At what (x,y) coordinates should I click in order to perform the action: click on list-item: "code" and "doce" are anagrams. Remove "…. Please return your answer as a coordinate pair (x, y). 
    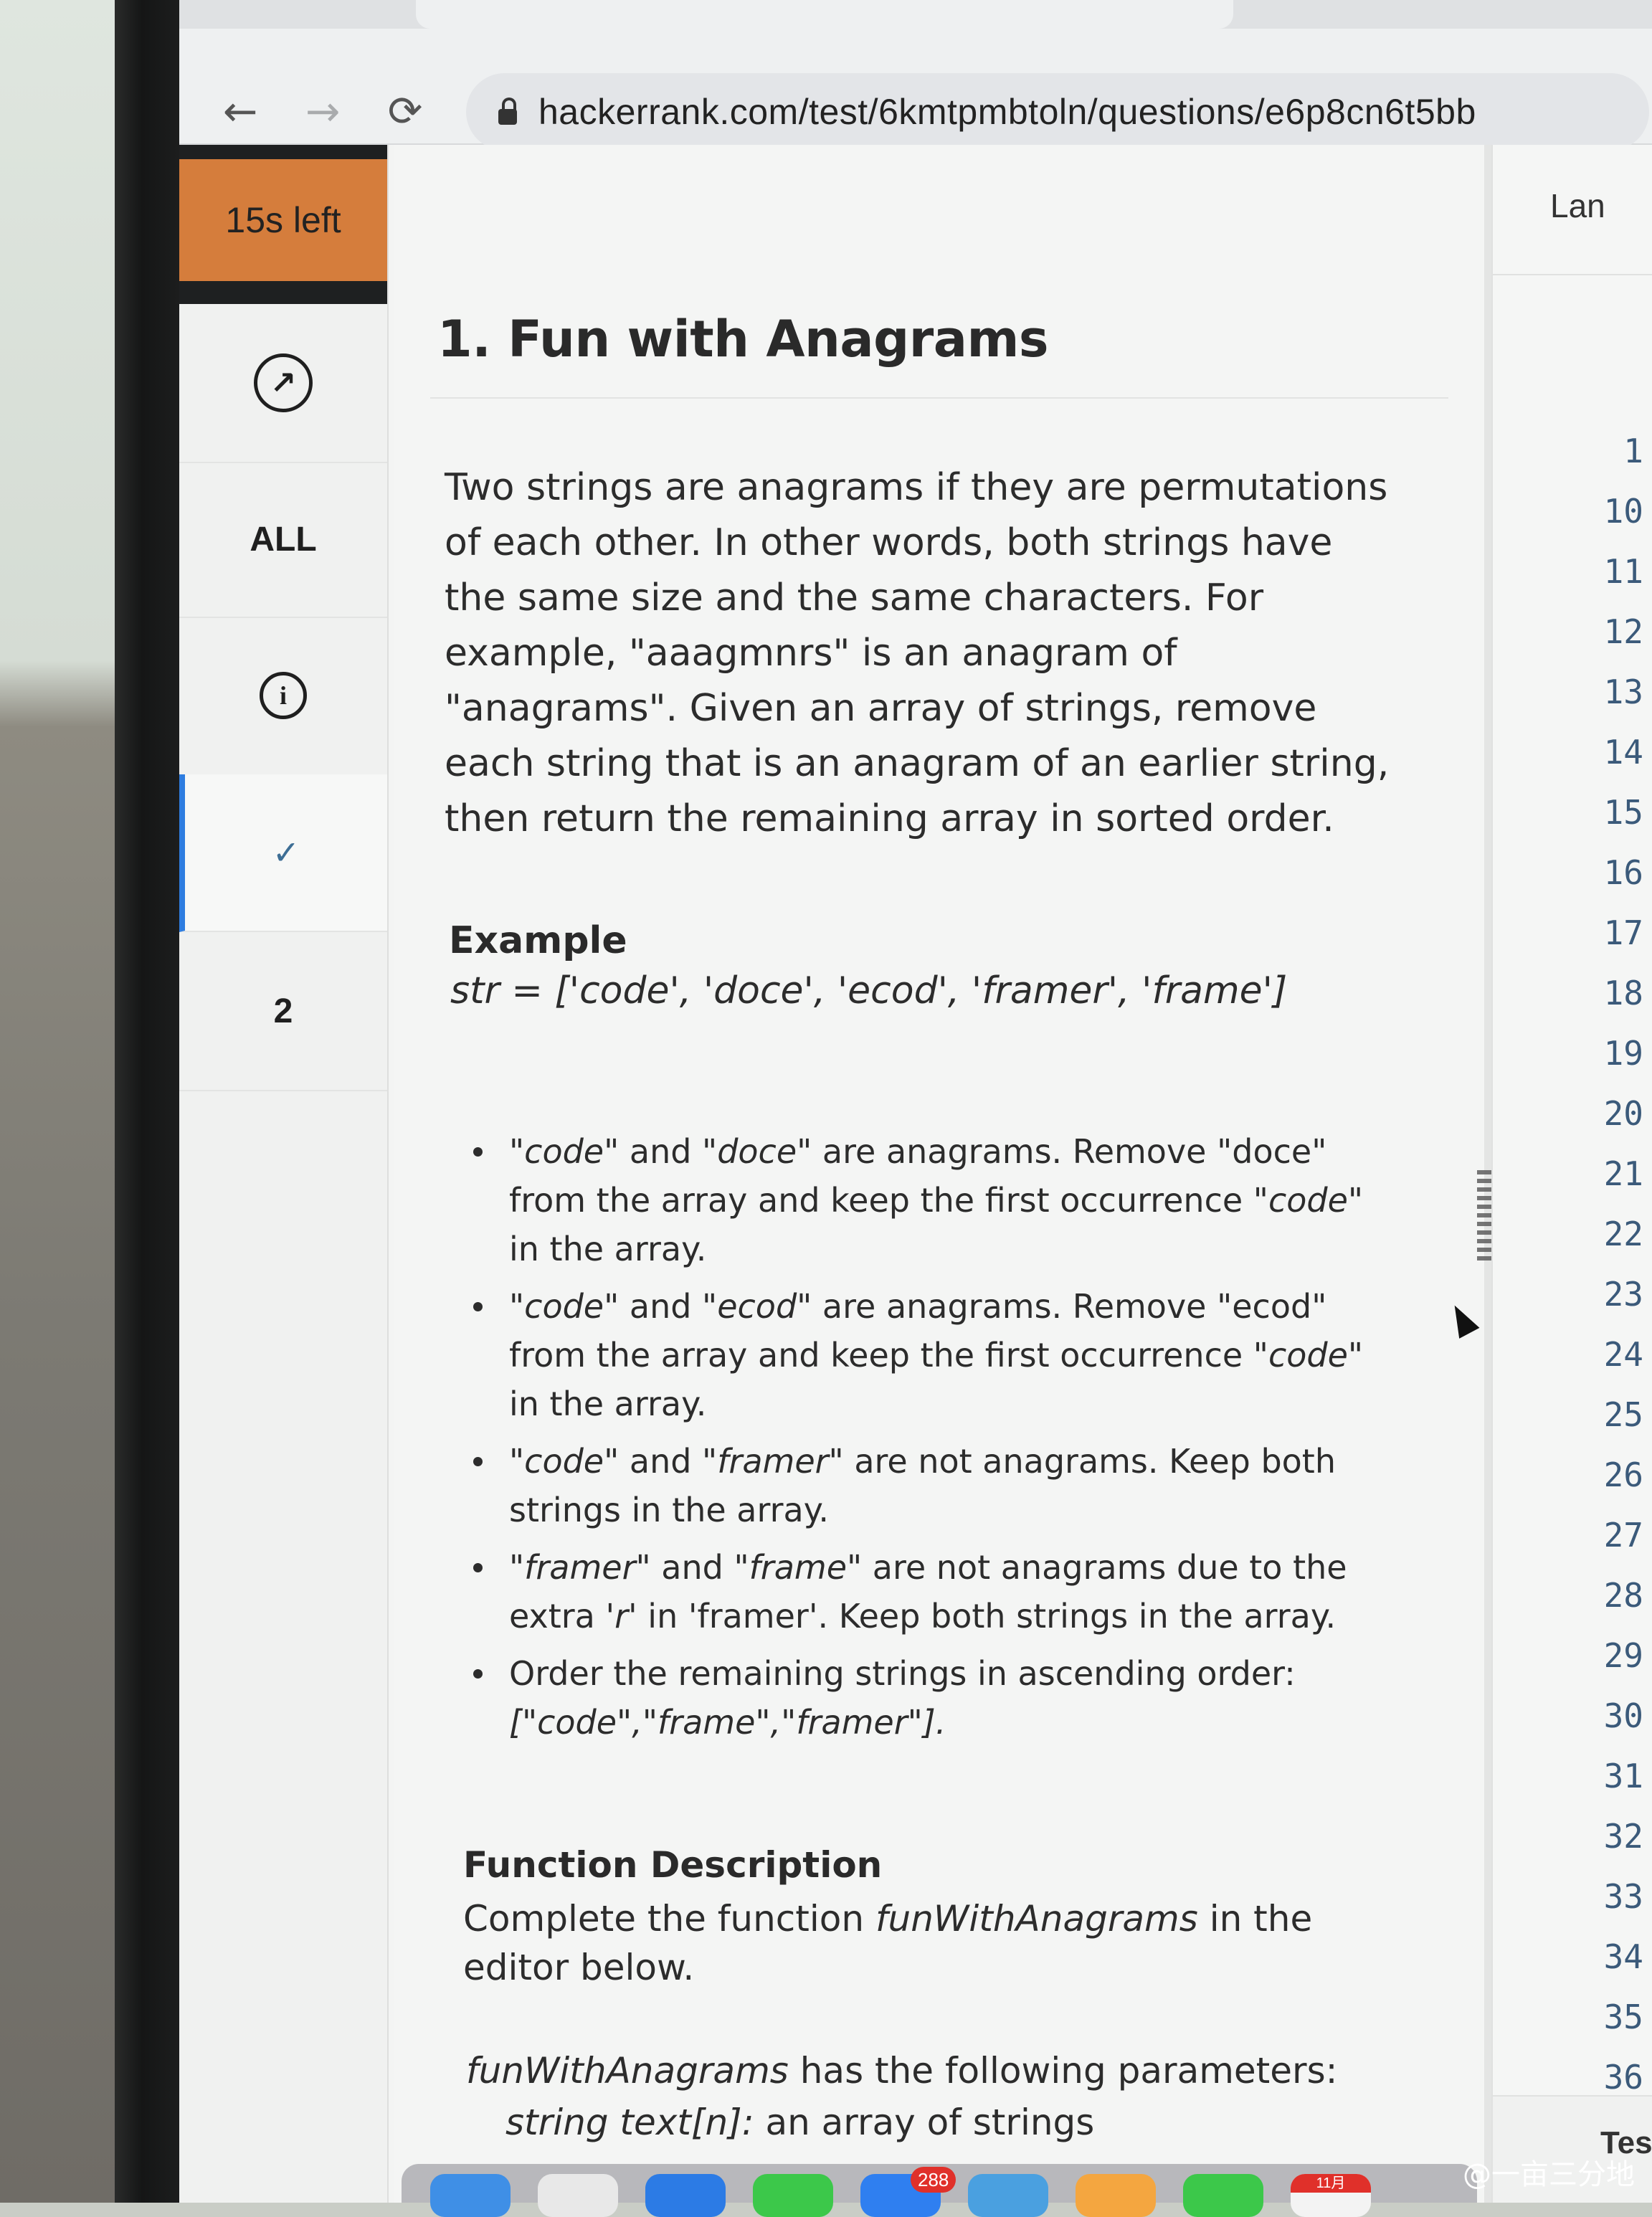
    Looking at the image, I should click on (932, 1200).